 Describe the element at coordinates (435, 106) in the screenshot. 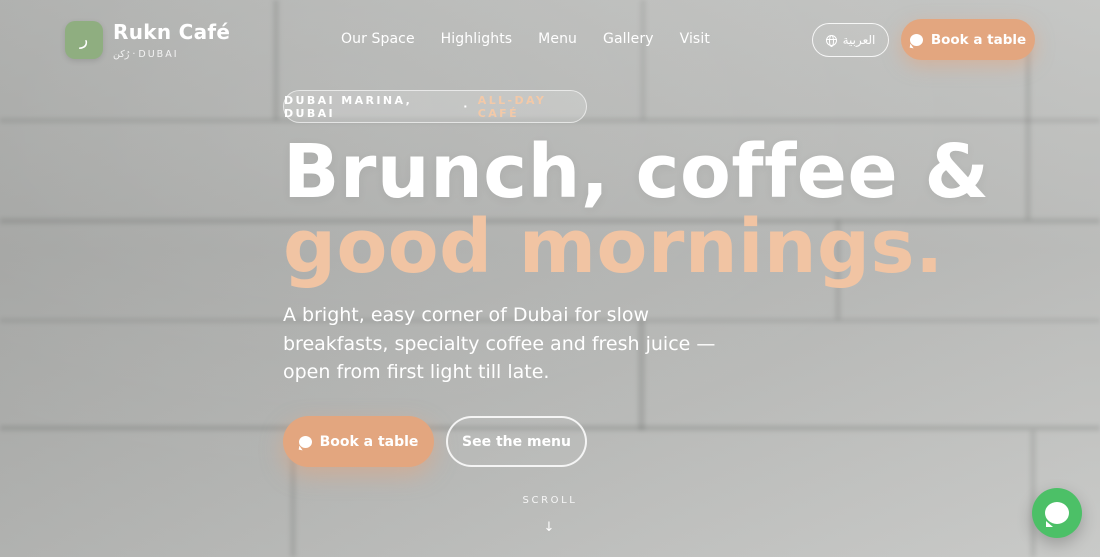

I see `location-badge: DUBAI MARINA, DUBAI · ALL-DAY CAFÉ` at that location.